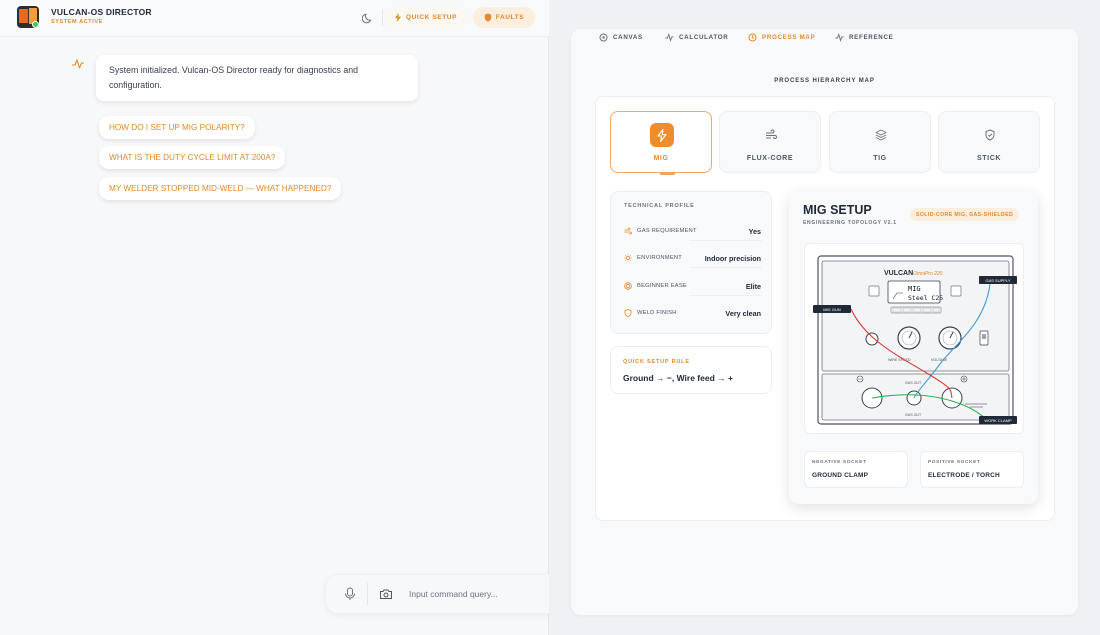 The height and width of the screenshot is (635, 1100). What do you see at coordinates (789, 37) in the screenshot?
I see `tab-label: PROCESS MAP` at bounding box center [789, 37].